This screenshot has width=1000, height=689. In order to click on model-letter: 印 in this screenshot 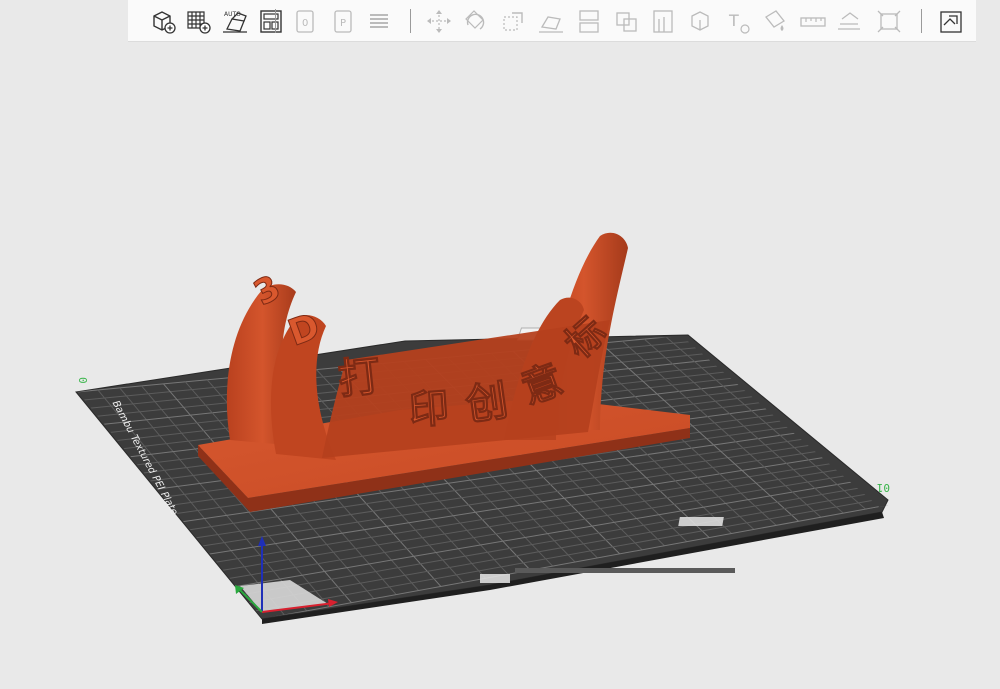, I will do `click(428, 409)`.